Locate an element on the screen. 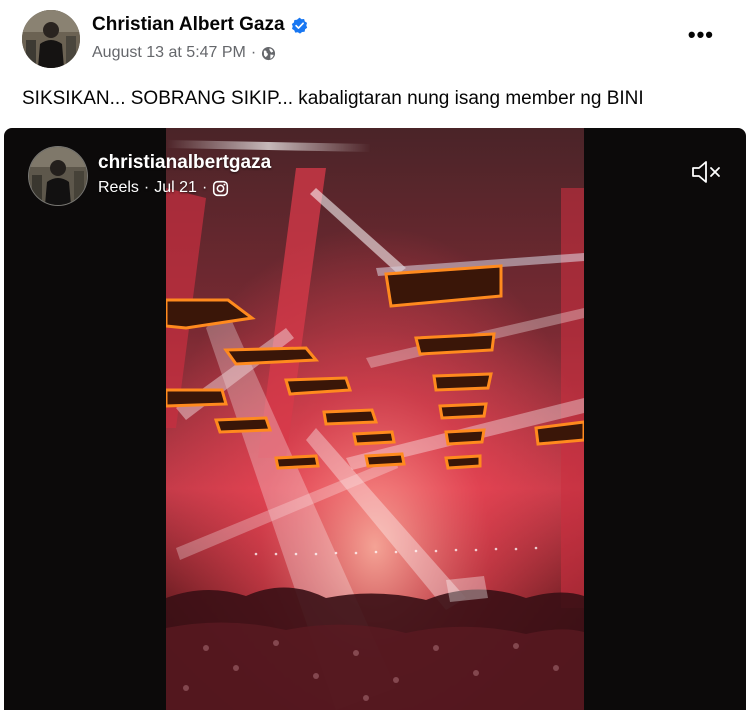 Image resolution: width=750 pixels, height=710 pixels. muted-speaker-icon is located at coordinates (706, 172).